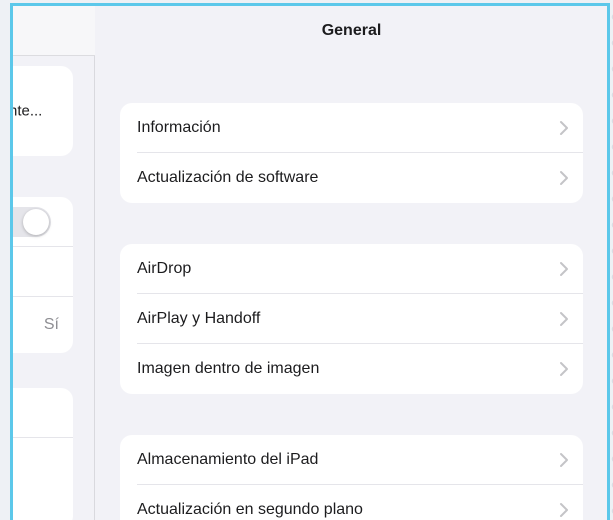 The height and width of the screenshot is (520, 613). Describe the element at coordinates (164, 268) in the screenshot. I see `settings-item-label: AirDrop` at that location.